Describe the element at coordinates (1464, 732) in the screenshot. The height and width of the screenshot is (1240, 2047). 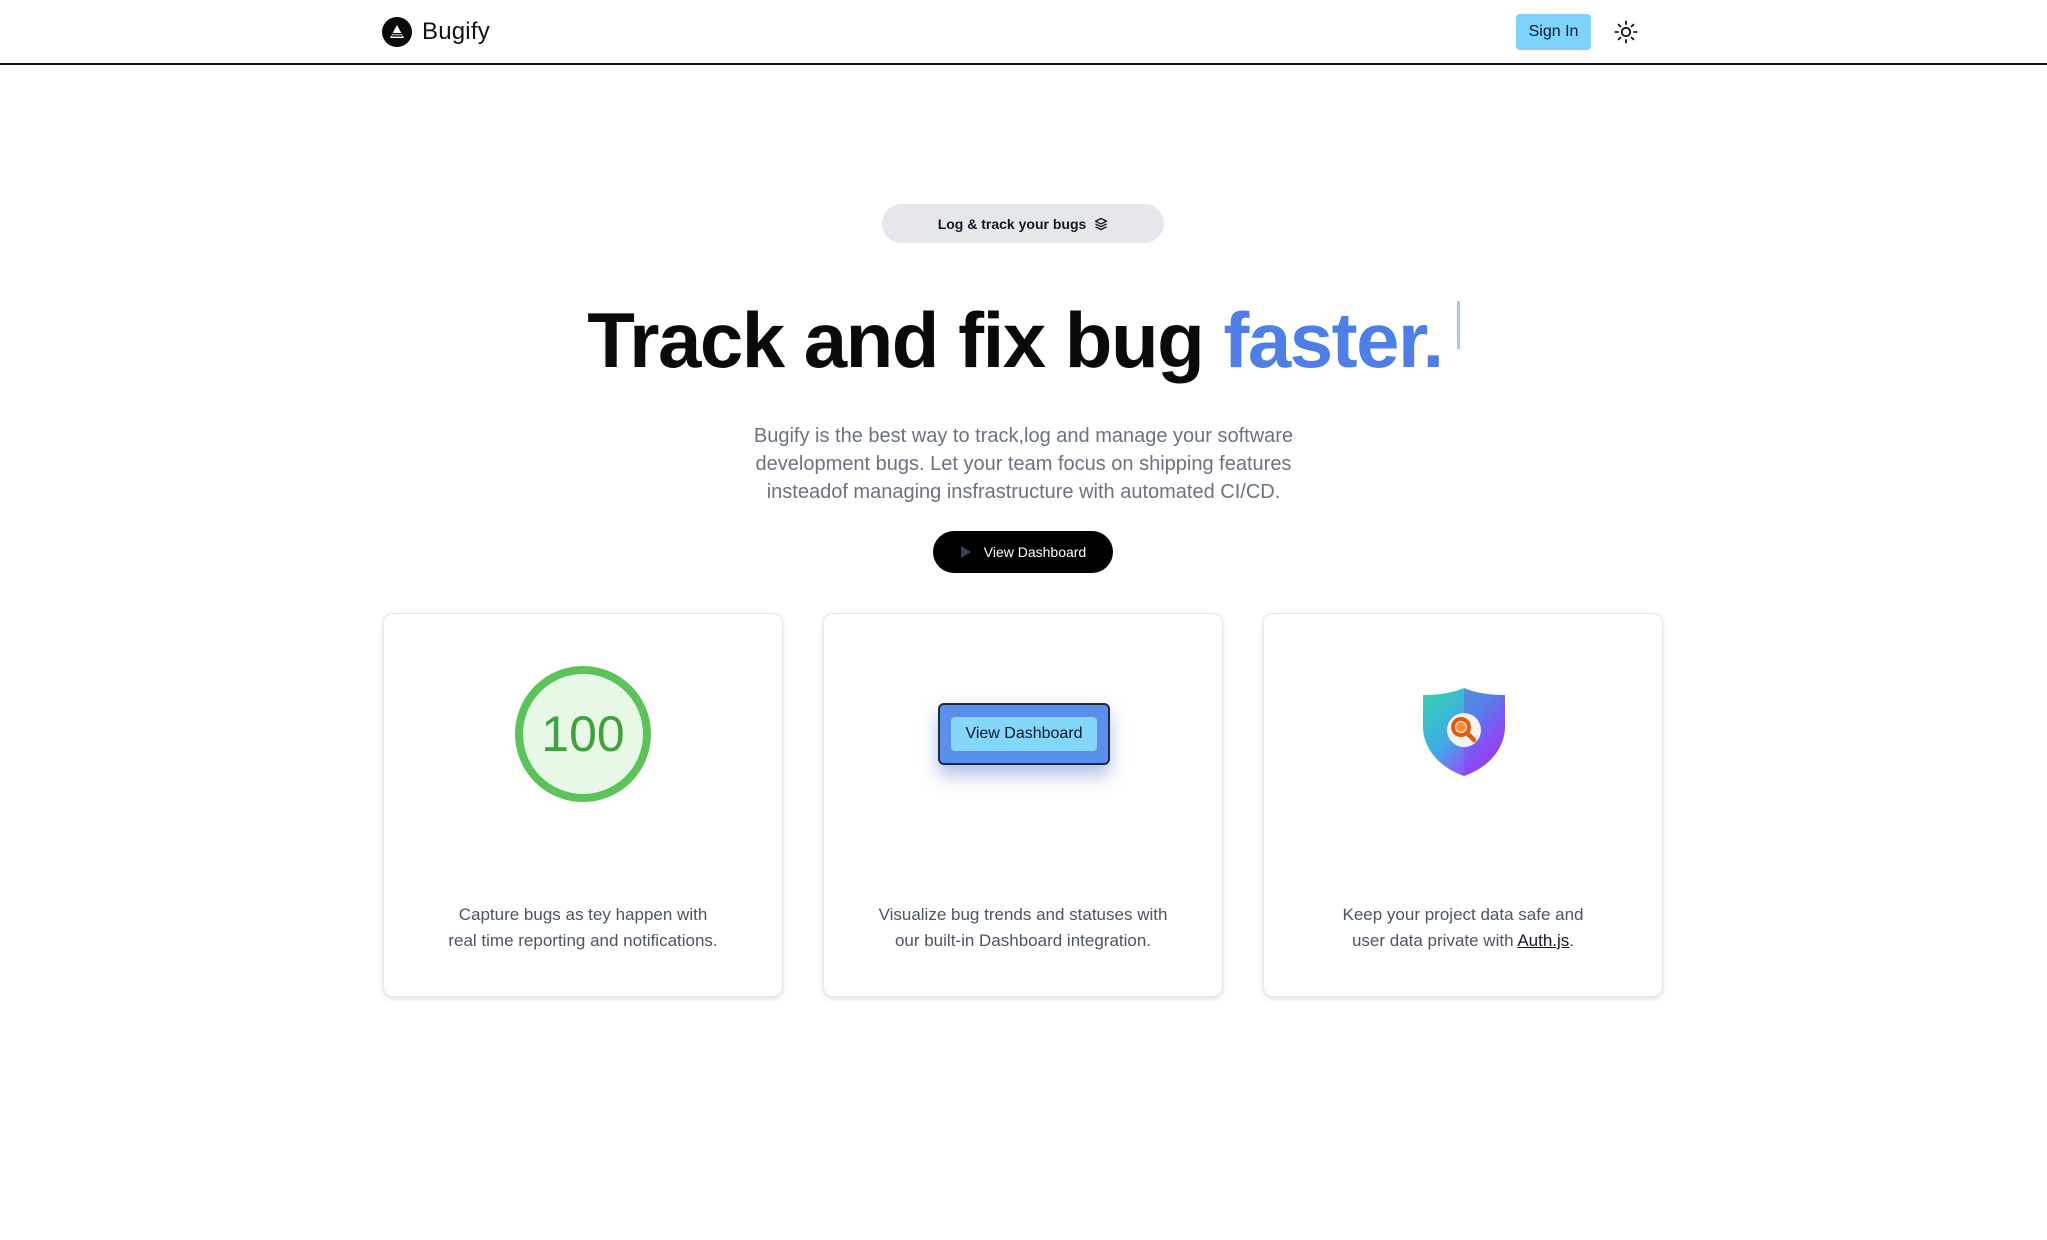
I see `shield-search-icon` at that location.